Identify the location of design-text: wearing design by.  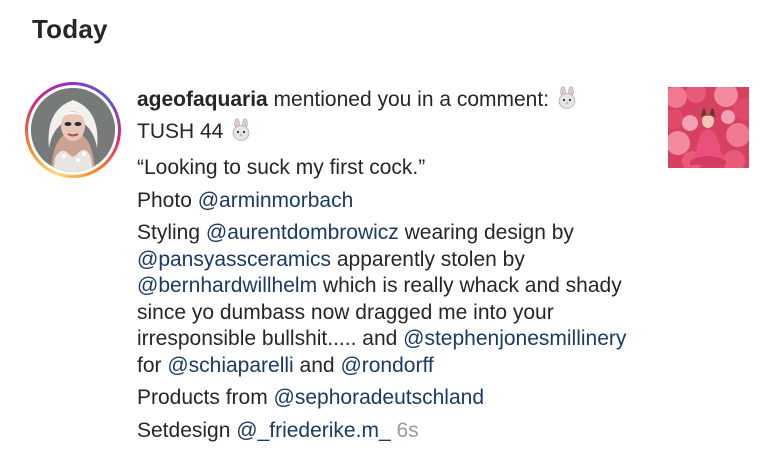
(486, 232).